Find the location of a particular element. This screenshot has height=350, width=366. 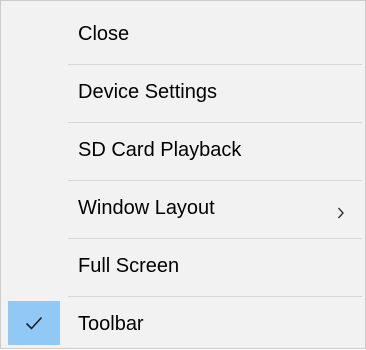

menu-item-label: SD Card Playback is located at coordinates (160, 150).